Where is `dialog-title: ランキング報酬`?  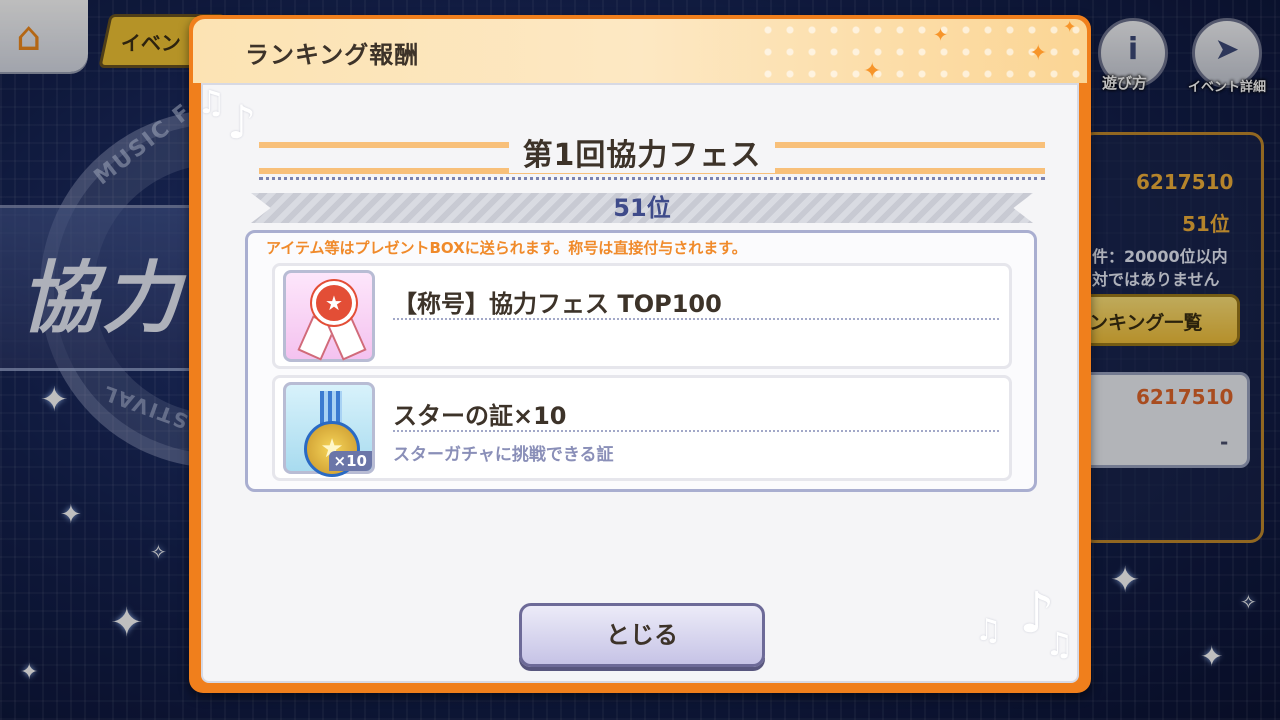 dialog-title: ランキング報酬 is located at coordinates (332, 55).